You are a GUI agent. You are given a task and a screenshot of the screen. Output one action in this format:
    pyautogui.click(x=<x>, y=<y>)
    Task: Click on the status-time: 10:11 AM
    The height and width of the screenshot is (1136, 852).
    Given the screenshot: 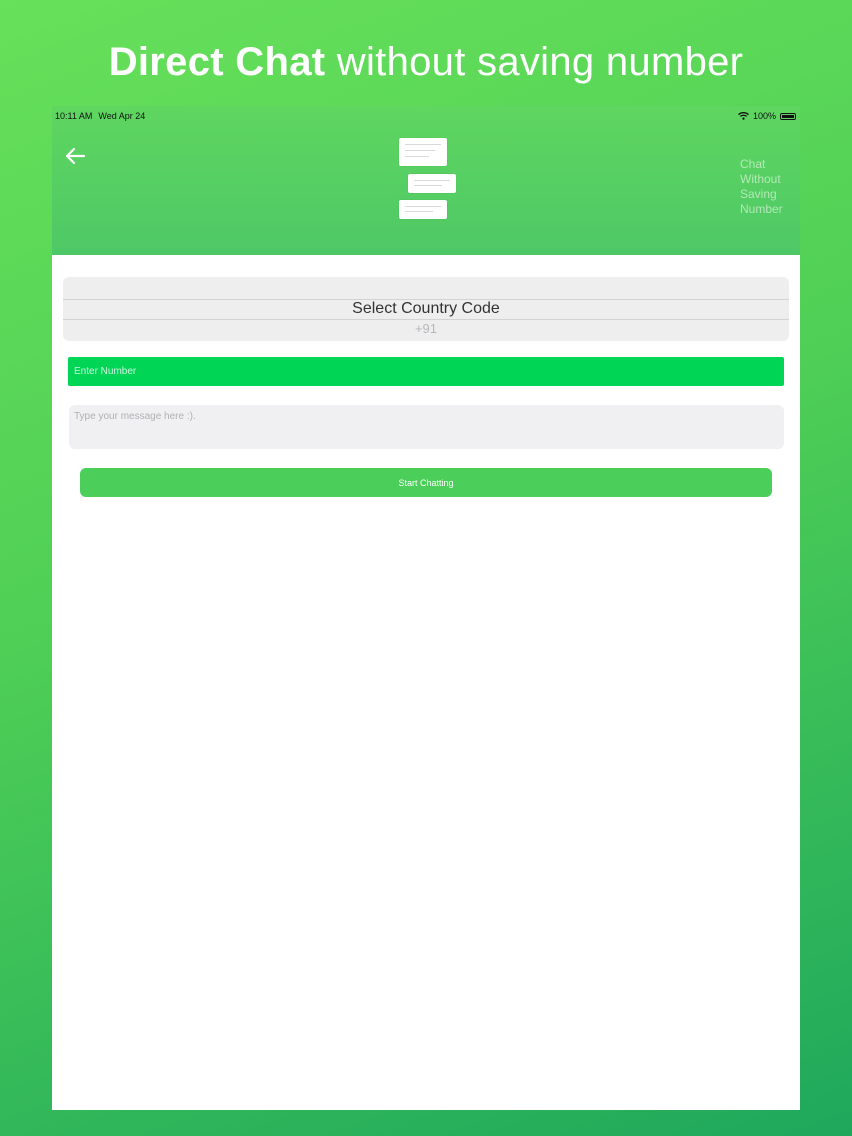 What is the action you would take?
    pyautogui.click(x=74, y=116)
    